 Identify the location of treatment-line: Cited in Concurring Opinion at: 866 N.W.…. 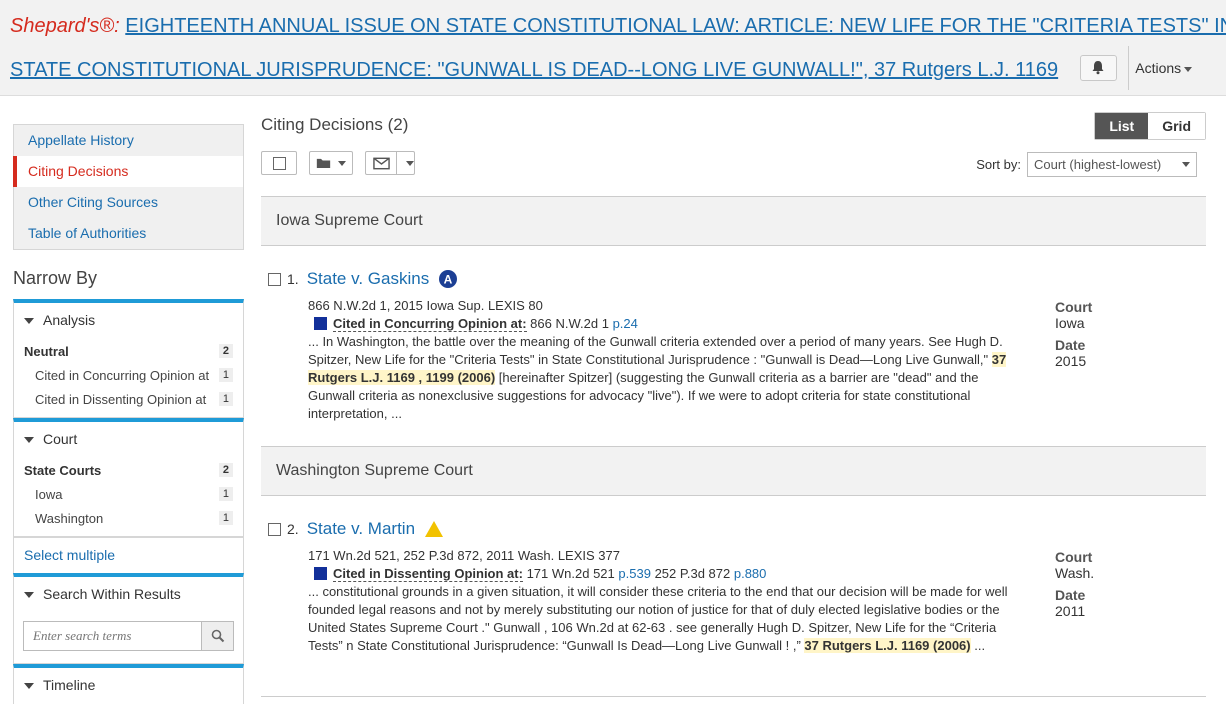
(661, 324).